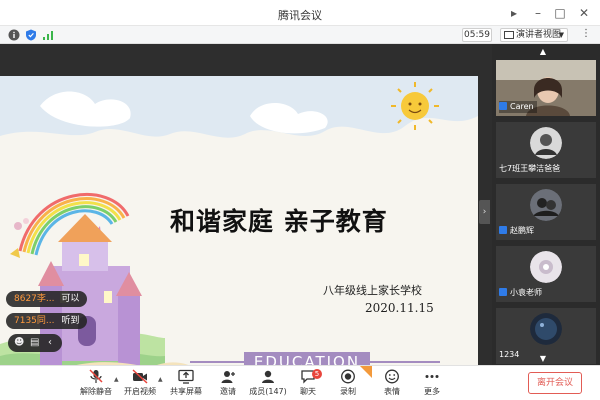  What do you see at coordinates (268, 384) in the screenshot?
I see `members-button: 成员(147)` at bounding box center [268, 384].